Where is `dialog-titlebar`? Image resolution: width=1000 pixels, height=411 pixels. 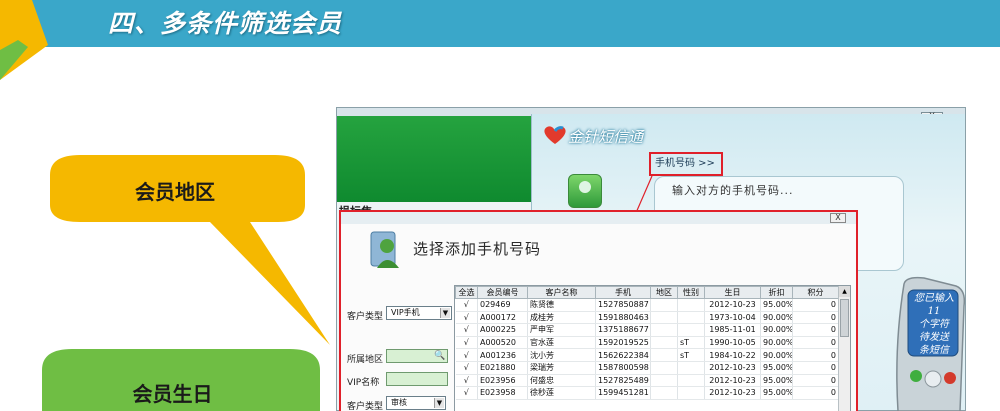
dialog-titlebar is located at coordinates (598, 218).